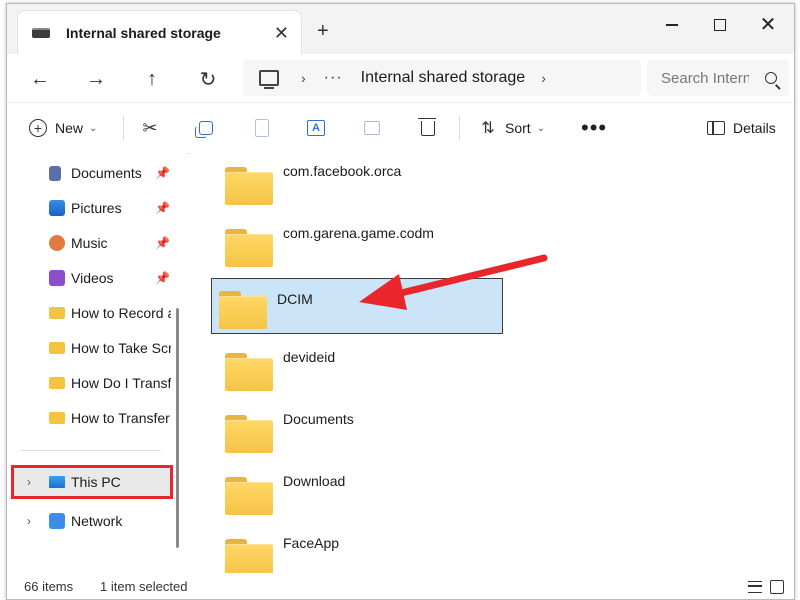  I want to click on breadcrumb-current: Internal shared storage, so click(443, 78).